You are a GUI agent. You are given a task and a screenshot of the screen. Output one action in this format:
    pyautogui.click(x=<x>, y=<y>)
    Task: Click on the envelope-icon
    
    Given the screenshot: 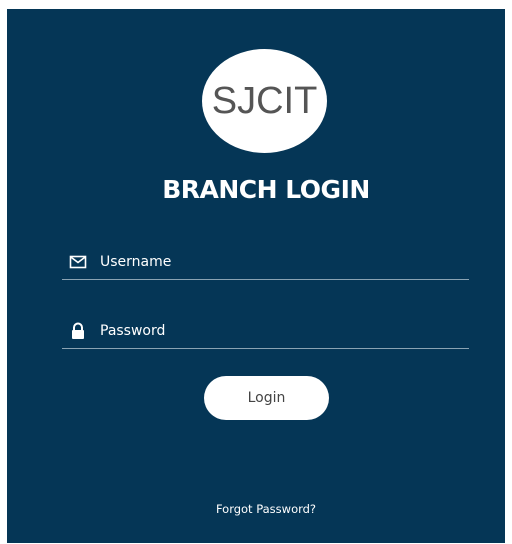 What is the action you would take?
    pyautogui.click(x=78, y=262)
    